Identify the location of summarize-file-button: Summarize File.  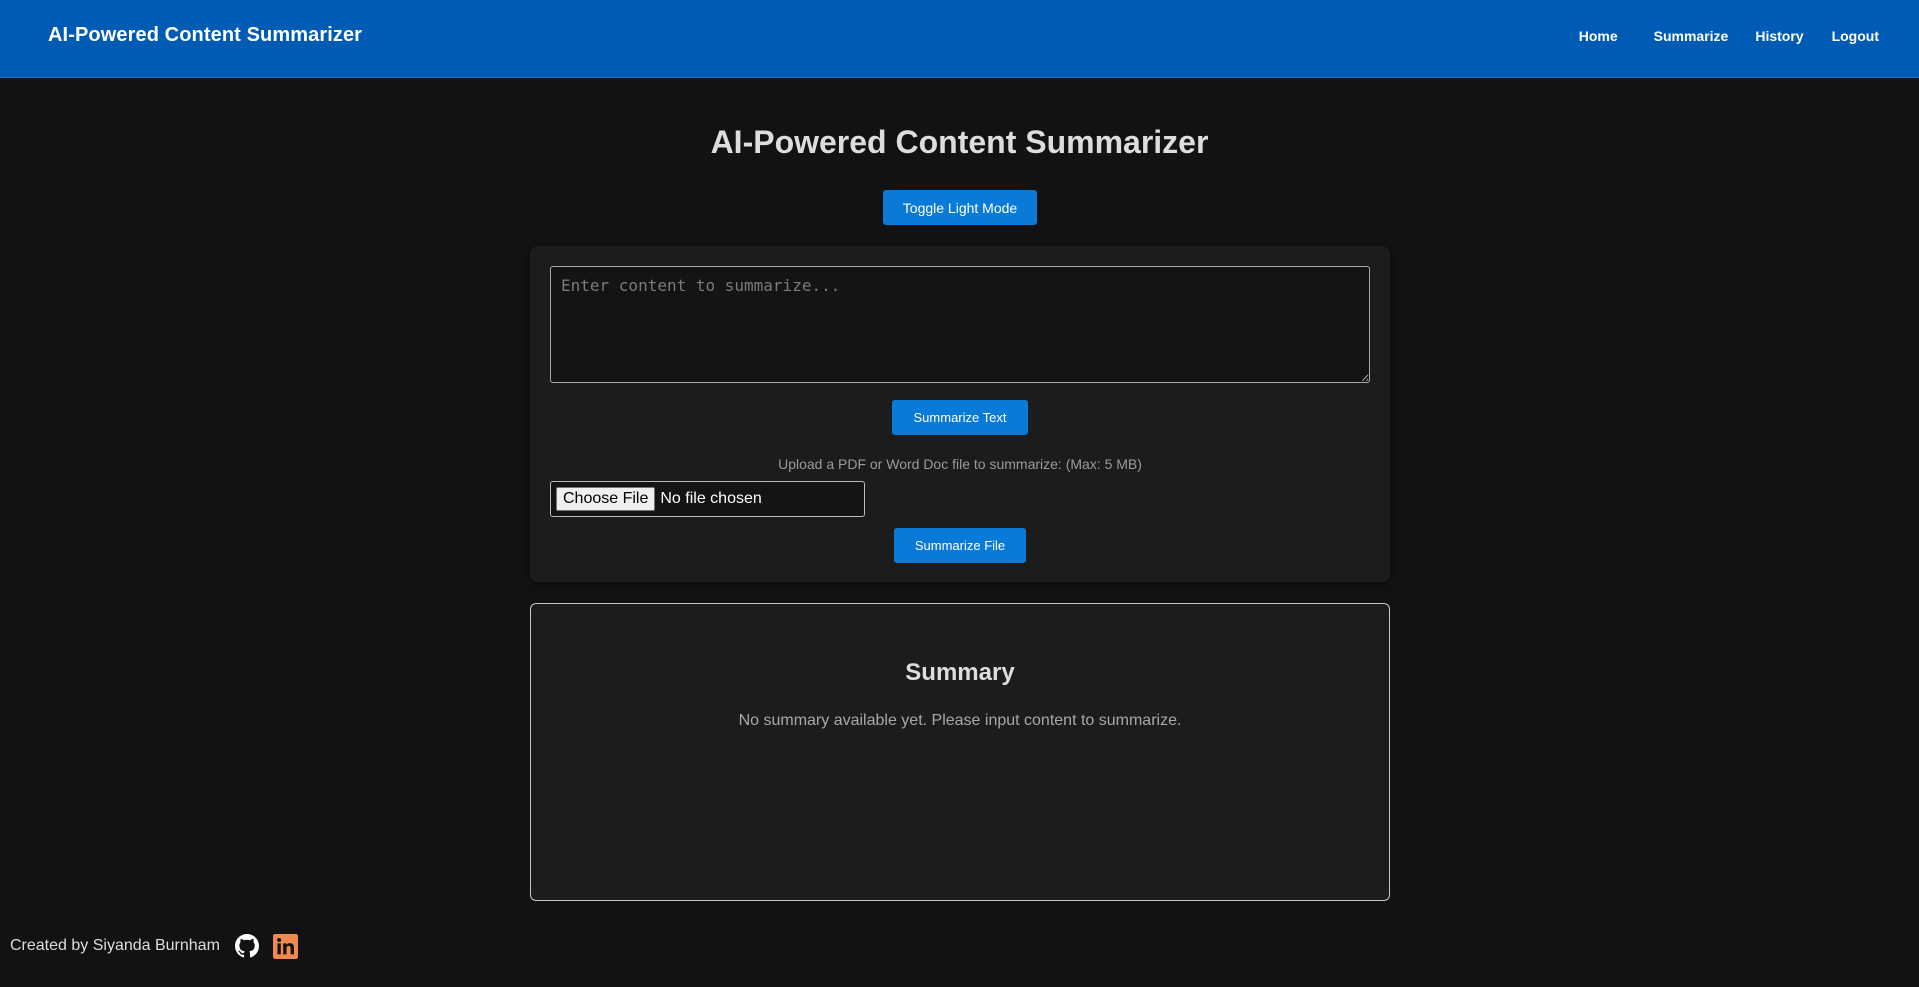
(960, 545).